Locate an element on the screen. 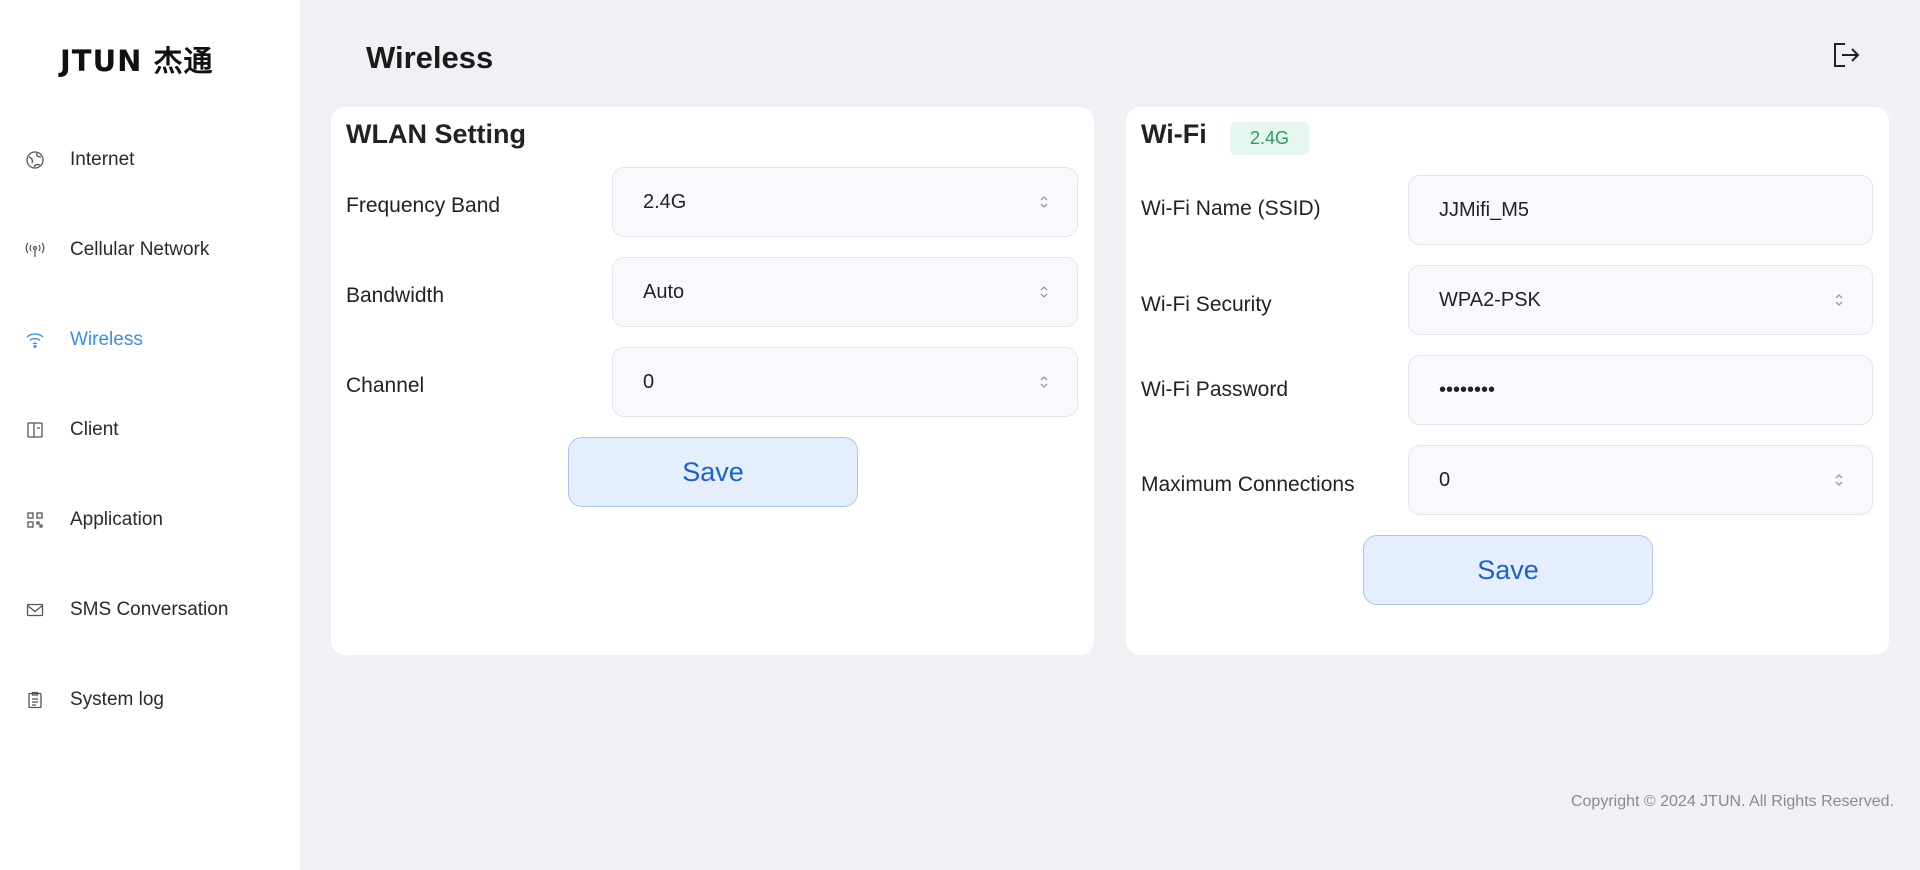  sidebar-item-label: Application is located at coordinates (116, 519).